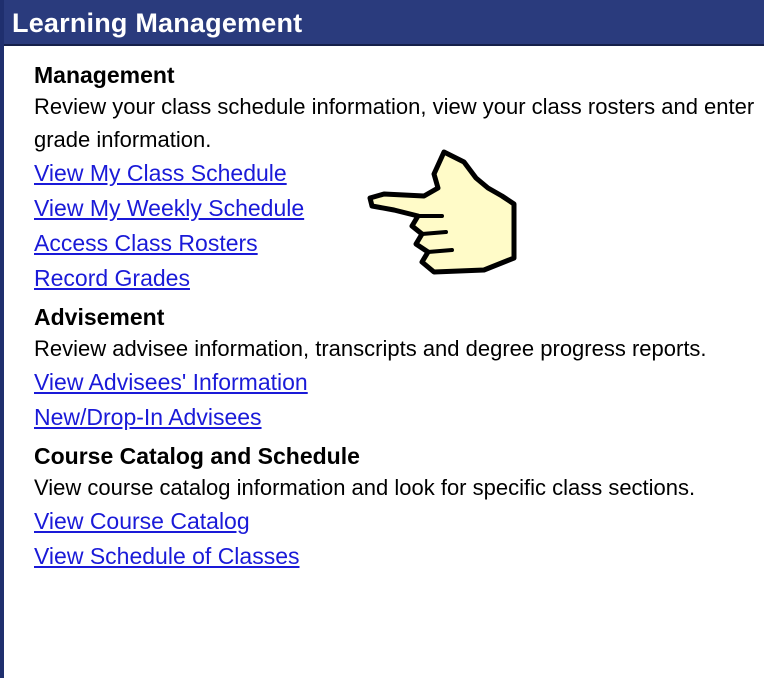 This screenshot has height=678, width=764. What do you see at coordinates (384, 23) in the screenshot?
I see `panel-header: Learning Management` at bounding box center [384, 23].